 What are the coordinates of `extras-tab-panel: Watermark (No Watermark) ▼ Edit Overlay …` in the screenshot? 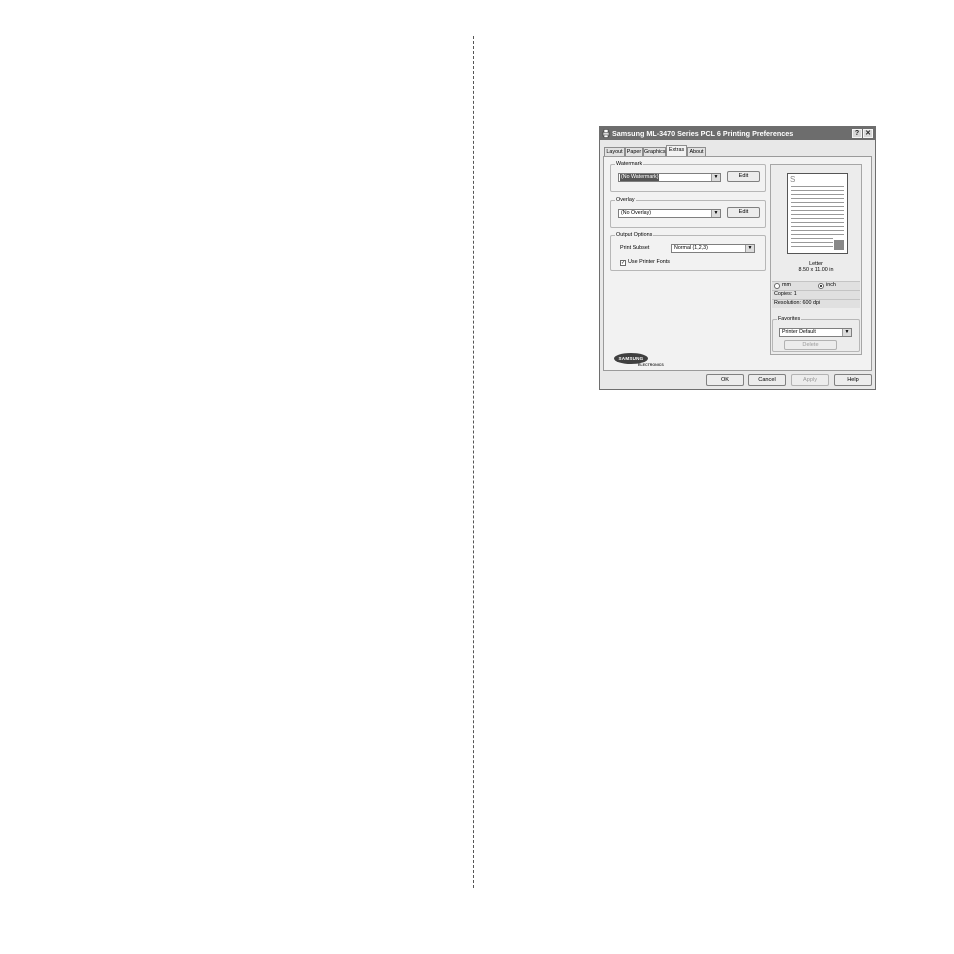 It's located at (737, 263).